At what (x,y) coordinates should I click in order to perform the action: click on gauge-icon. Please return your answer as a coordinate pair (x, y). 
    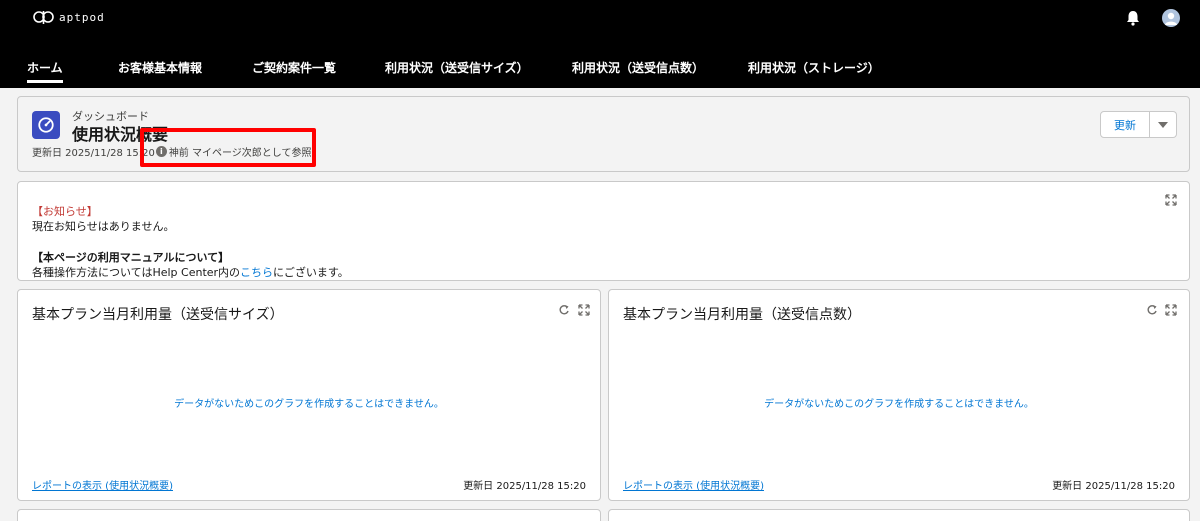
    Looking at the image, I should click on (46, 125).